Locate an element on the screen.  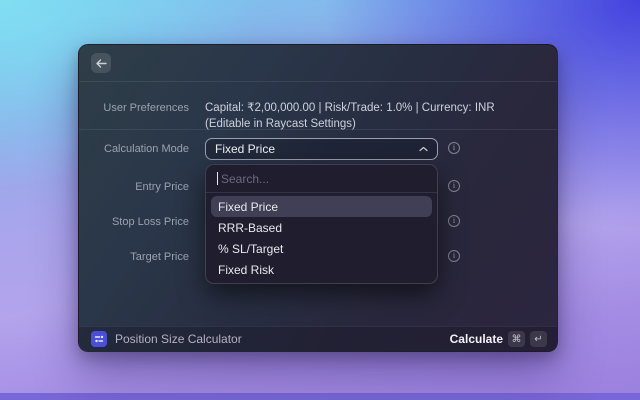
command-key-icon: ⌘ is located at coordinates (516, 339).